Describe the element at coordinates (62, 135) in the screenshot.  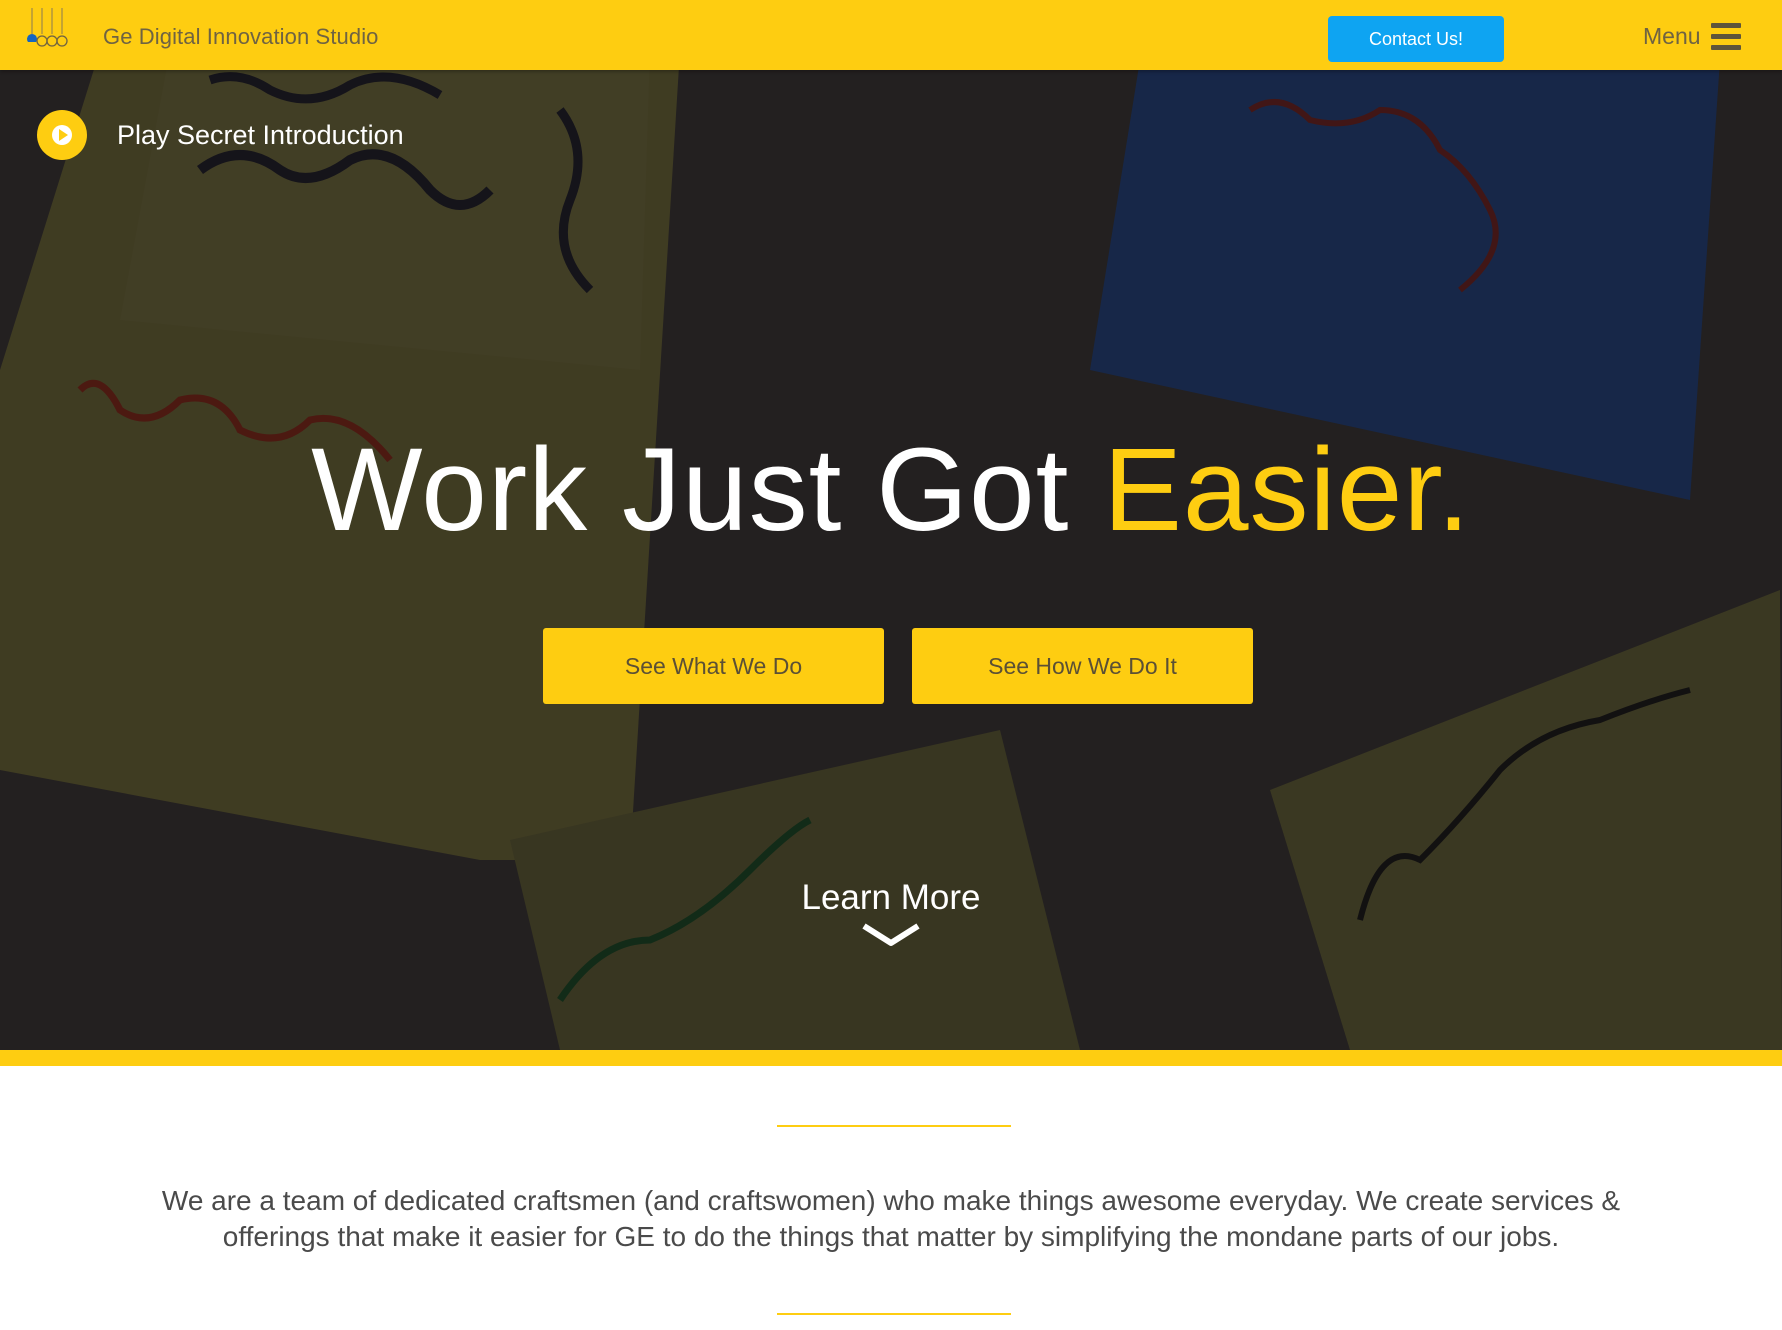
I see `play-icon` at that location.